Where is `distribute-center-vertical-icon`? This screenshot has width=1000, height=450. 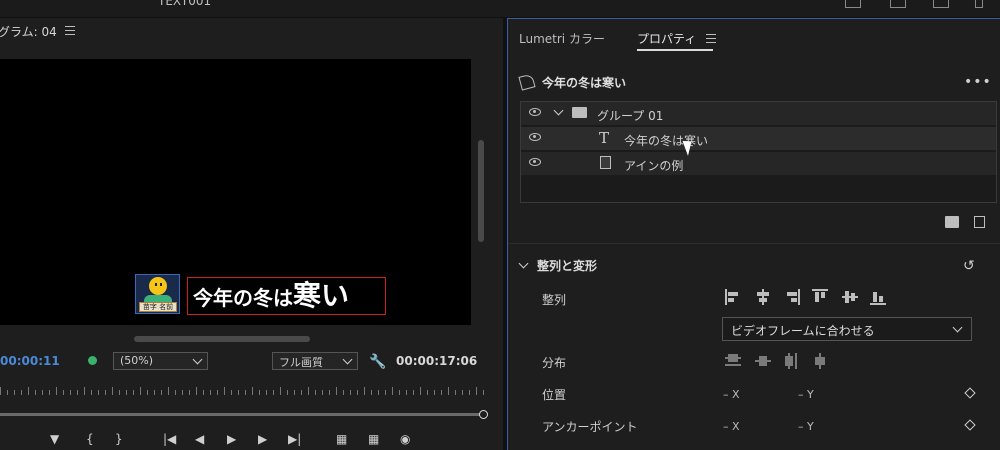 distribute-center-vertical-icon is located at coordinates (820, 361).